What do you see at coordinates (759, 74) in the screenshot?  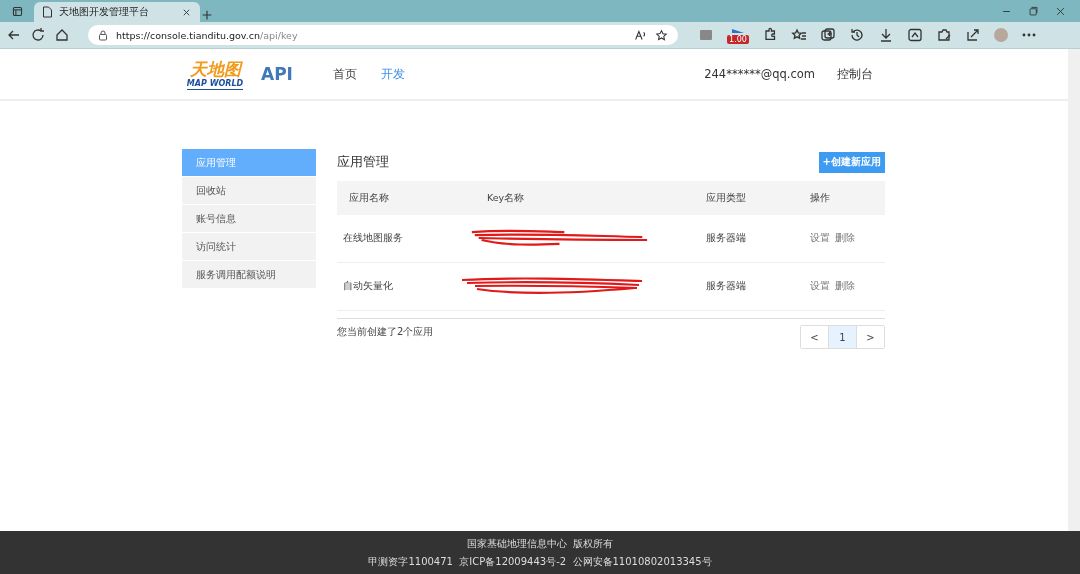 I see `user-email: 244******@qq.com` at bounding box center [759, 74].